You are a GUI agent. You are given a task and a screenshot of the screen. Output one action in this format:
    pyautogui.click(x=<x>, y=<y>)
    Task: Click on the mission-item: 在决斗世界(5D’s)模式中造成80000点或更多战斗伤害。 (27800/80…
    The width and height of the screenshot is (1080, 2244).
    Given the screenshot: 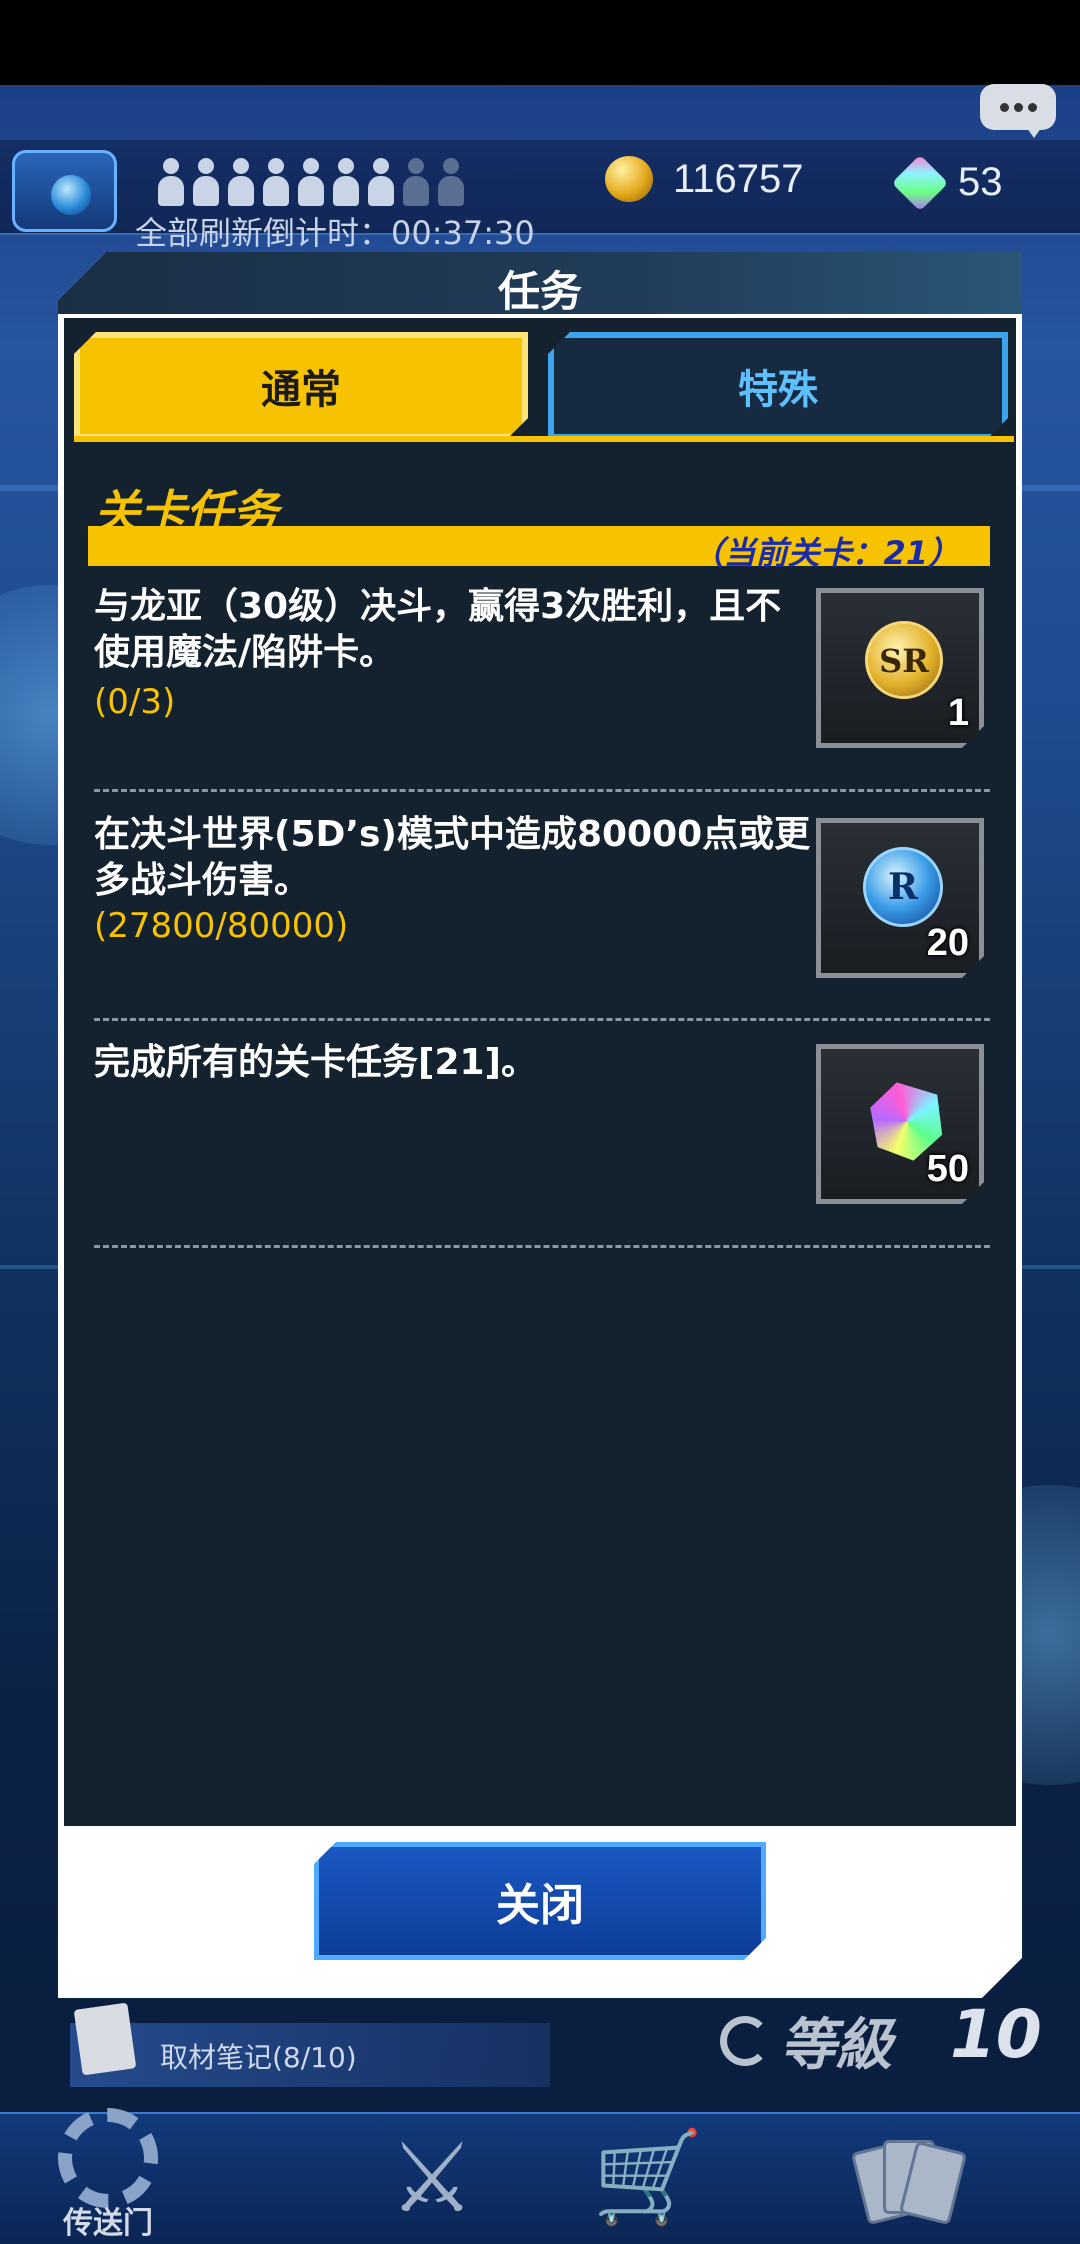 What is the action you would take?
    pyautogui.click(x=539, y=897)
    